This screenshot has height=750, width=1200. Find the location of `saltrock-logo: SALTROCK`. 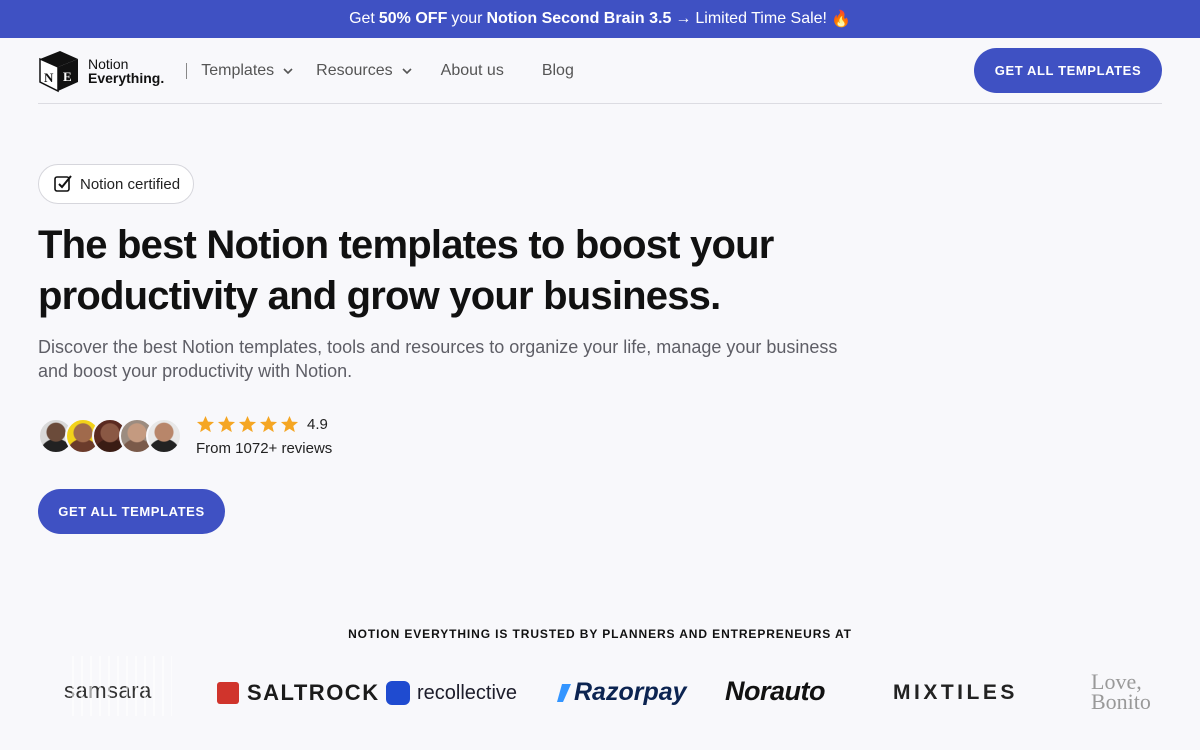

saltrock-logo: SALTROCK is located at coordinates (298, 693).